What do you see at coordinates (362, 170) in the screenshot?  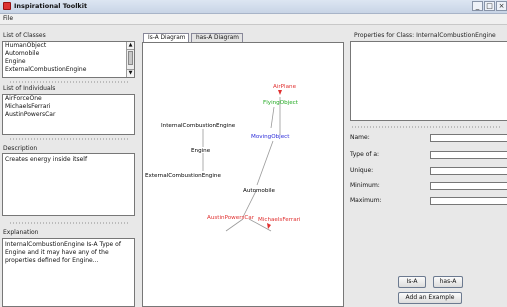 I see `field-label-unique: Unique:` at bounding box center [362, 170].